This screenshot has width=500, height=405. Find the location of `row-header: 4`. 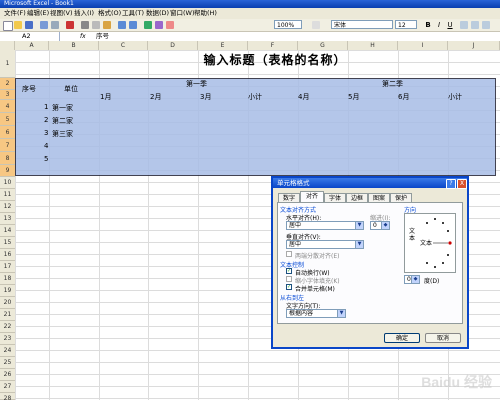

row-header: 4 is located at coordinates (7, 106).